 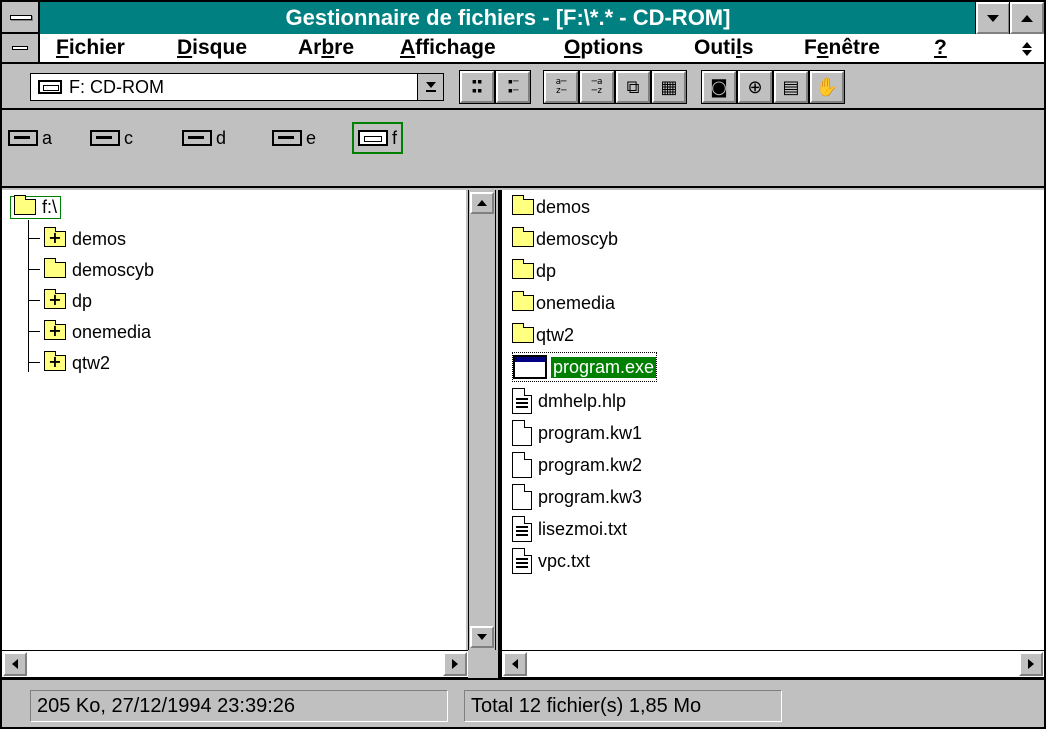 I want to click on file-list-item: program.kw3, so click(x=577, y=497).